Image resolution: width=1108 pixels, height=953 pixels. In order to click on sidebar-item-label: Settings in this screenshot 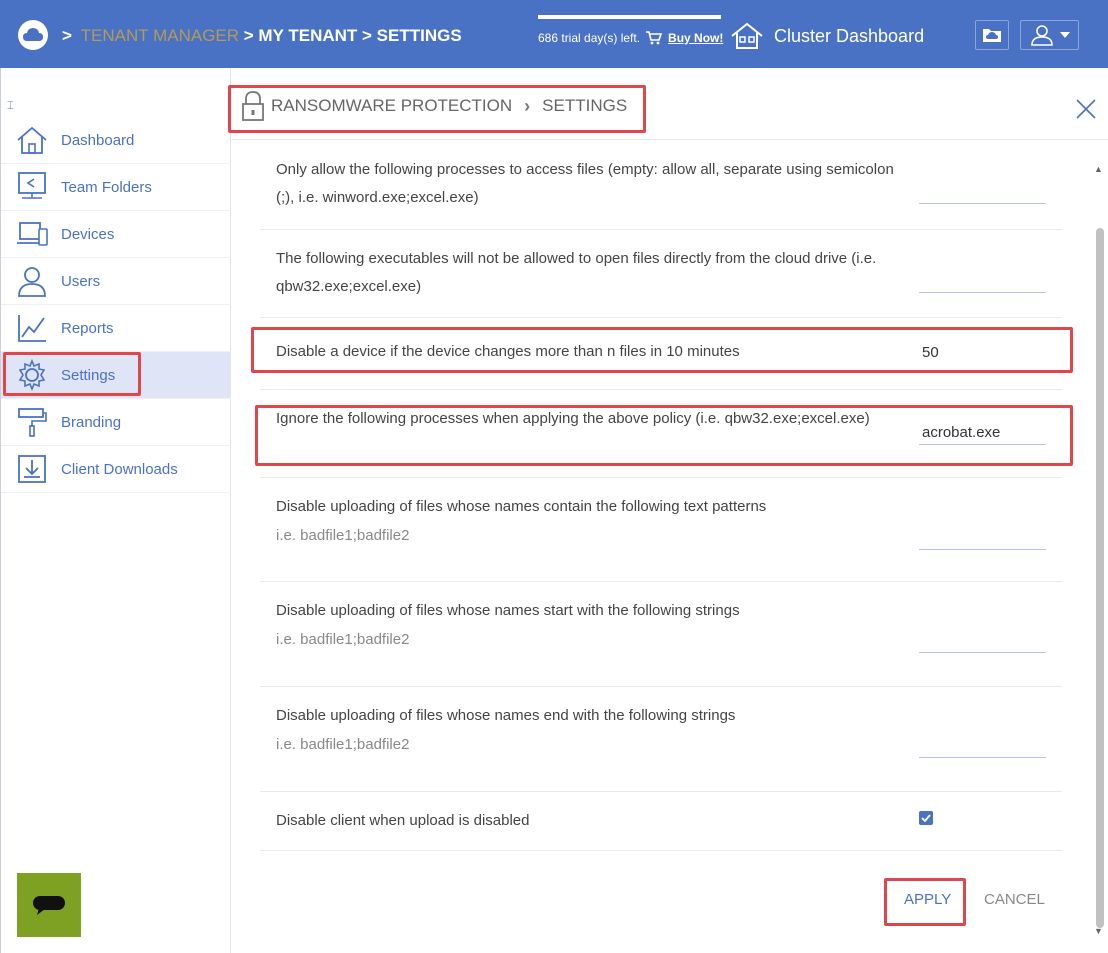, I will do `click(88, 375)`.